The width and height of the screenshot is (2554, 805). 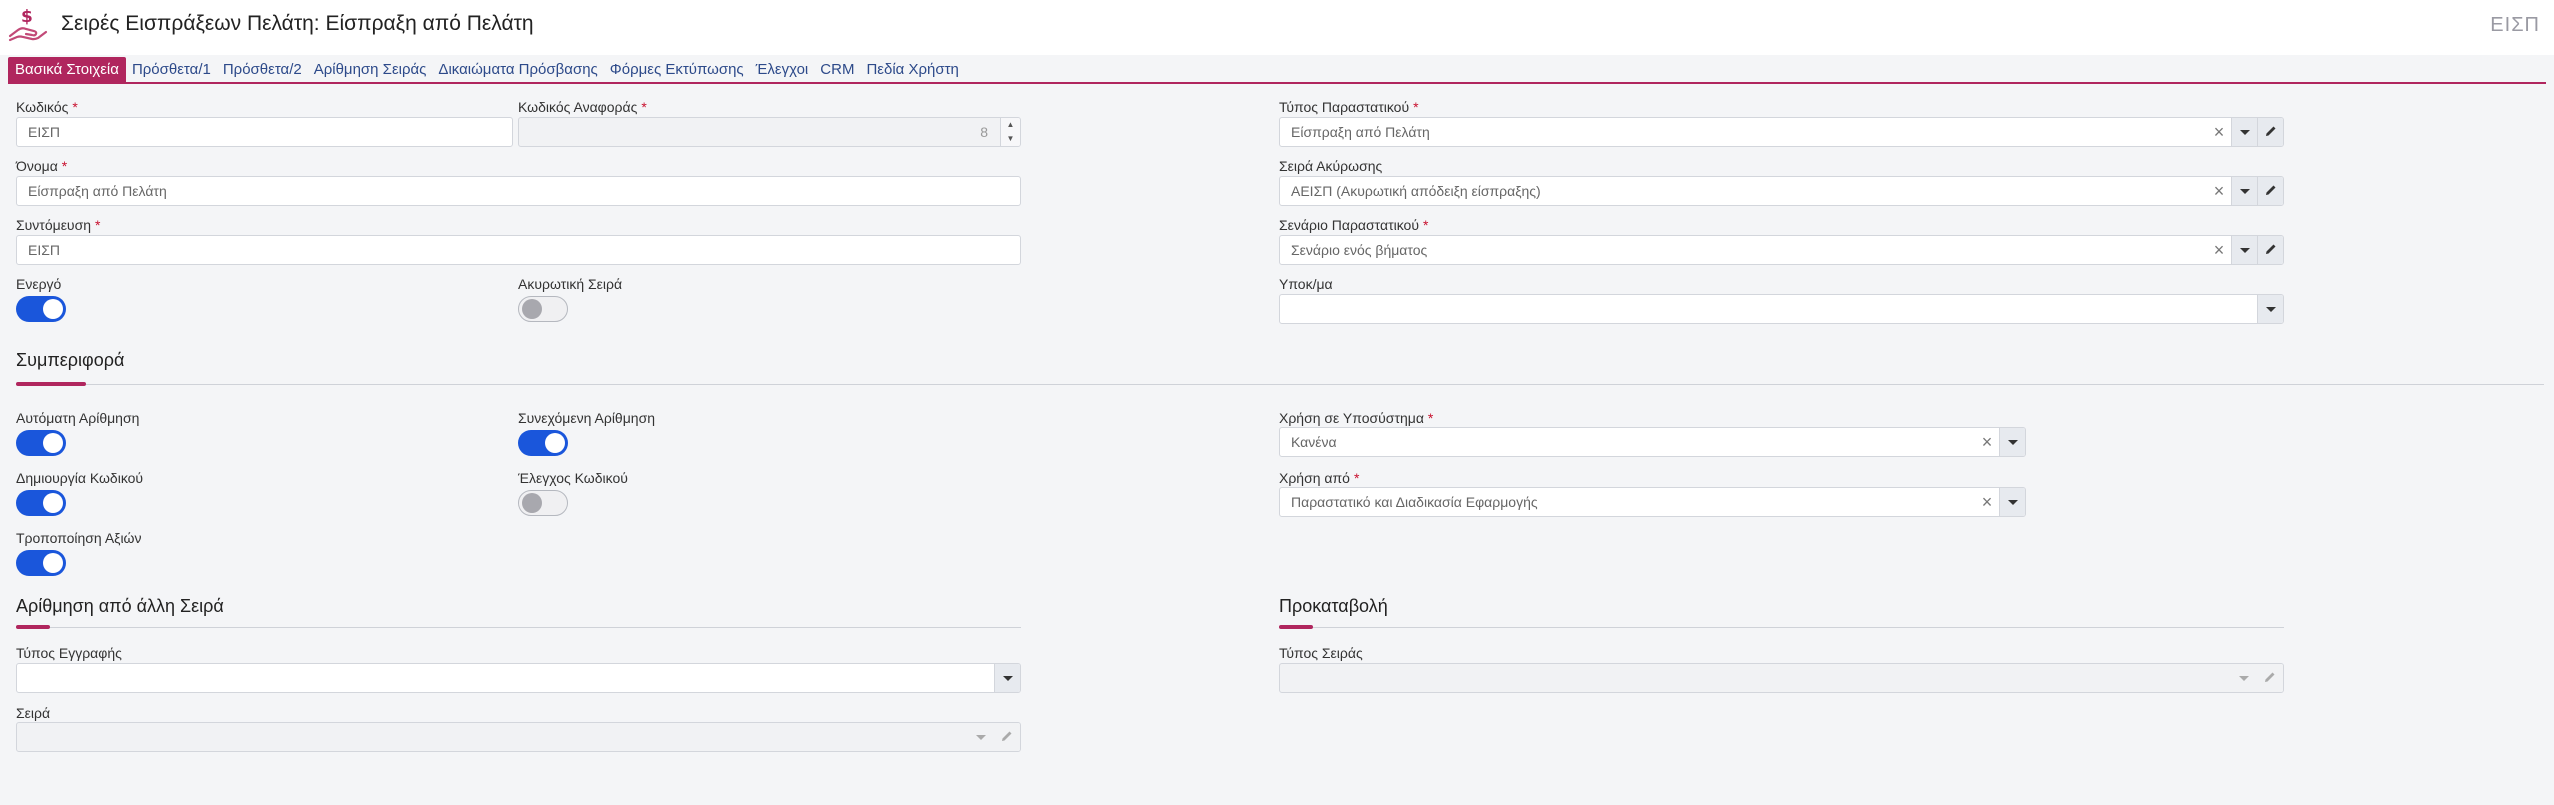 I want to click on used-by-value: Παραστατικό και Διαδικασία Εφαρμογής, so click(x=1414, y=502).